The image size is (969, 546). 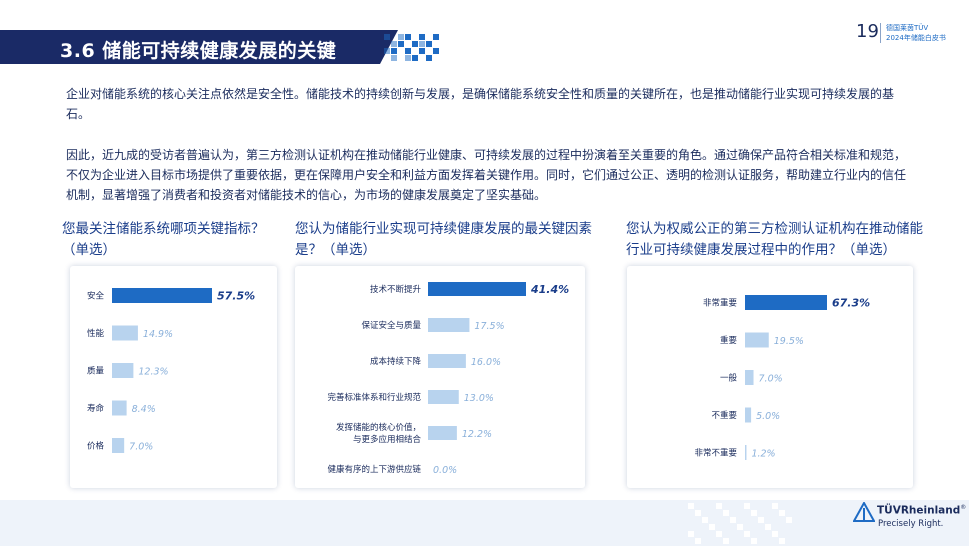 What do you see at coordinates (486, 362) in the screenshot?
I see `value-label: 16.0%` at bounding box center [486, 362].